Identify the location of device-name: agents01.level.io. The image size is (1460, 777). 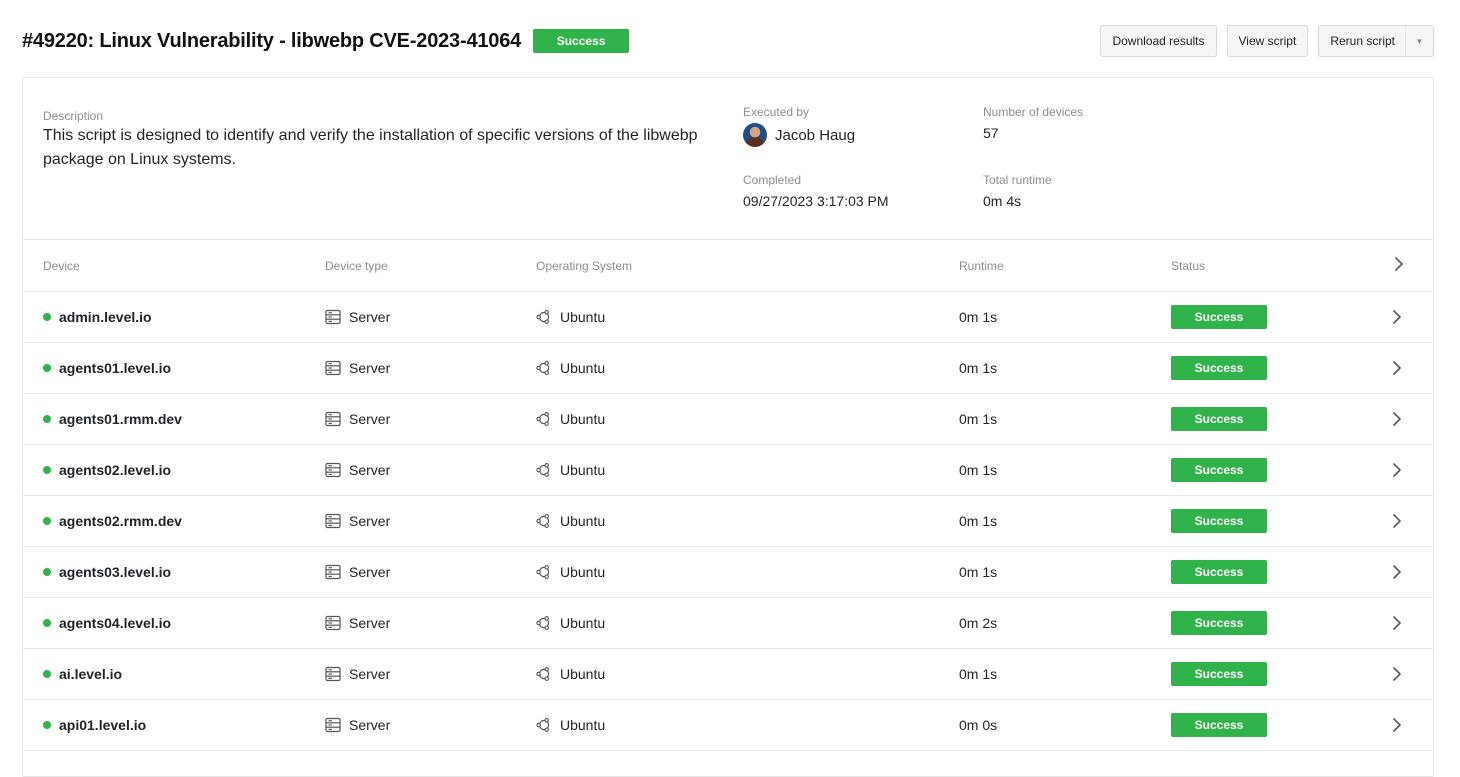
(115, 368).